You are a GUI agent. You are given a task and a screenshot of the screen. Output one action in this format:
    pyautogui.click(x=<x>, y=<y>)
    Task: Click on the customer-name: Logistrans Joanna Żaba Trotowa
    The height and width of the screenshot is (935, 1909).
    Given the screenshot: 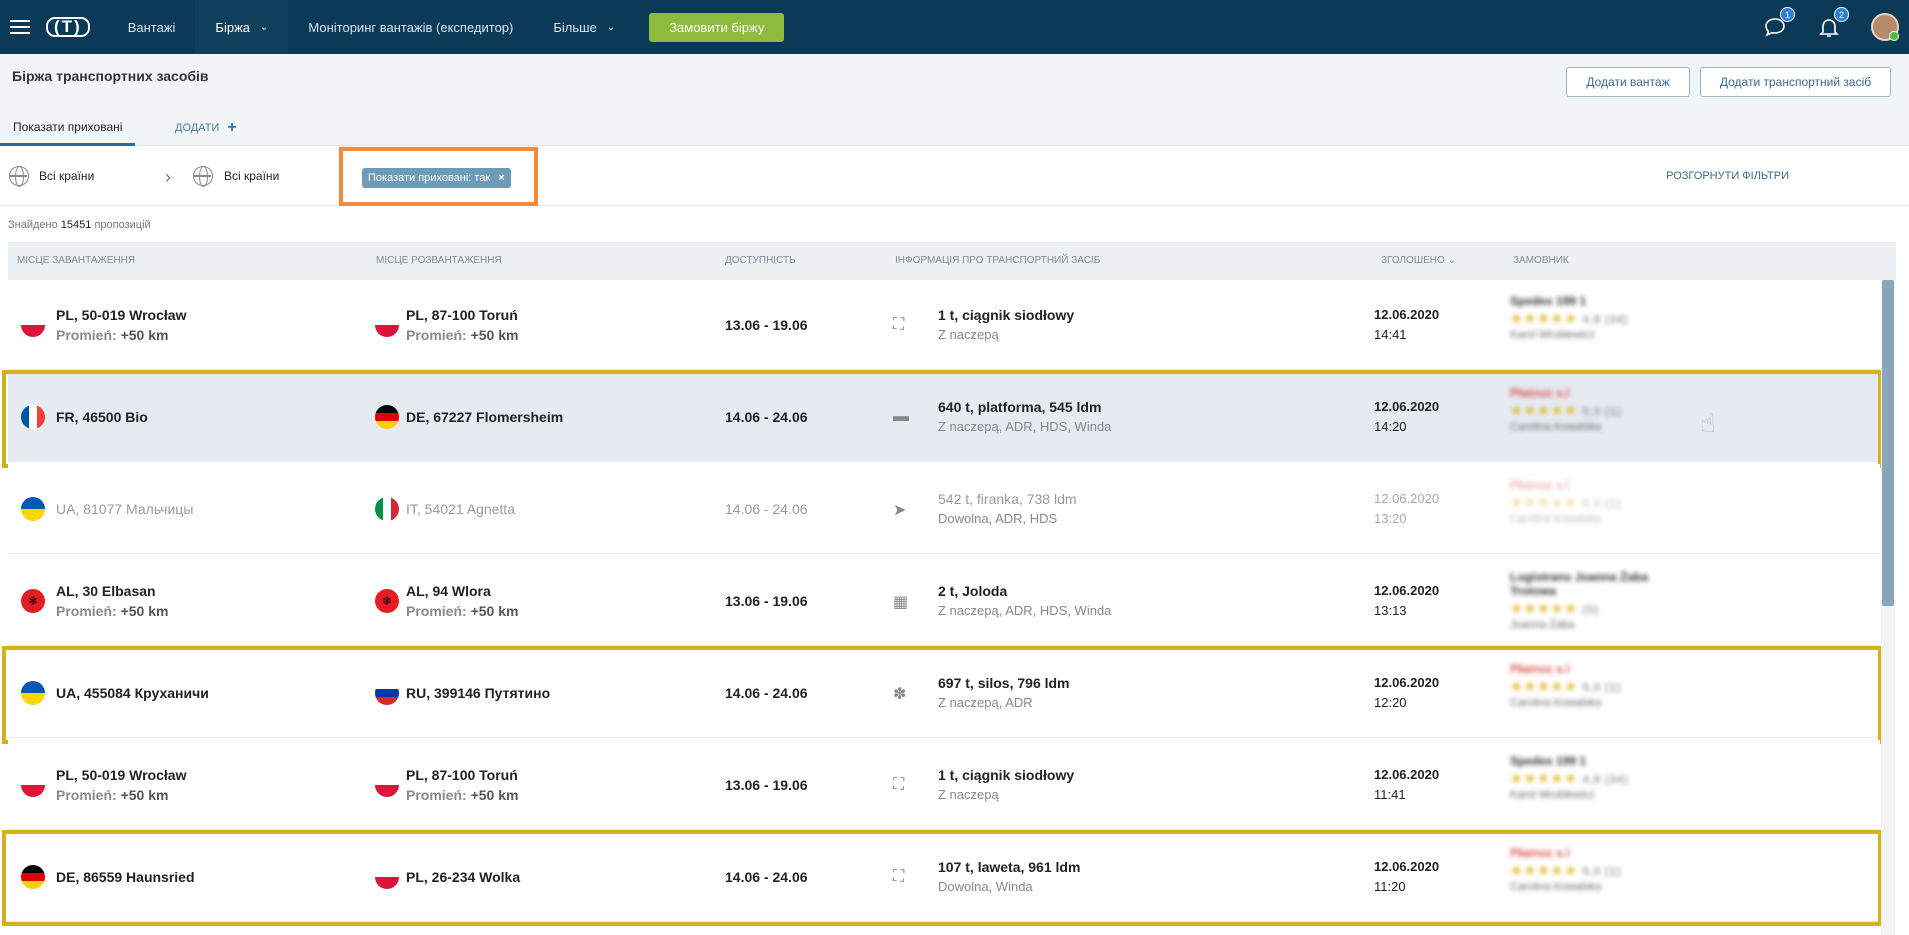 What is the action you would take?
    pyautogui.click(x=1579, y=584)
    